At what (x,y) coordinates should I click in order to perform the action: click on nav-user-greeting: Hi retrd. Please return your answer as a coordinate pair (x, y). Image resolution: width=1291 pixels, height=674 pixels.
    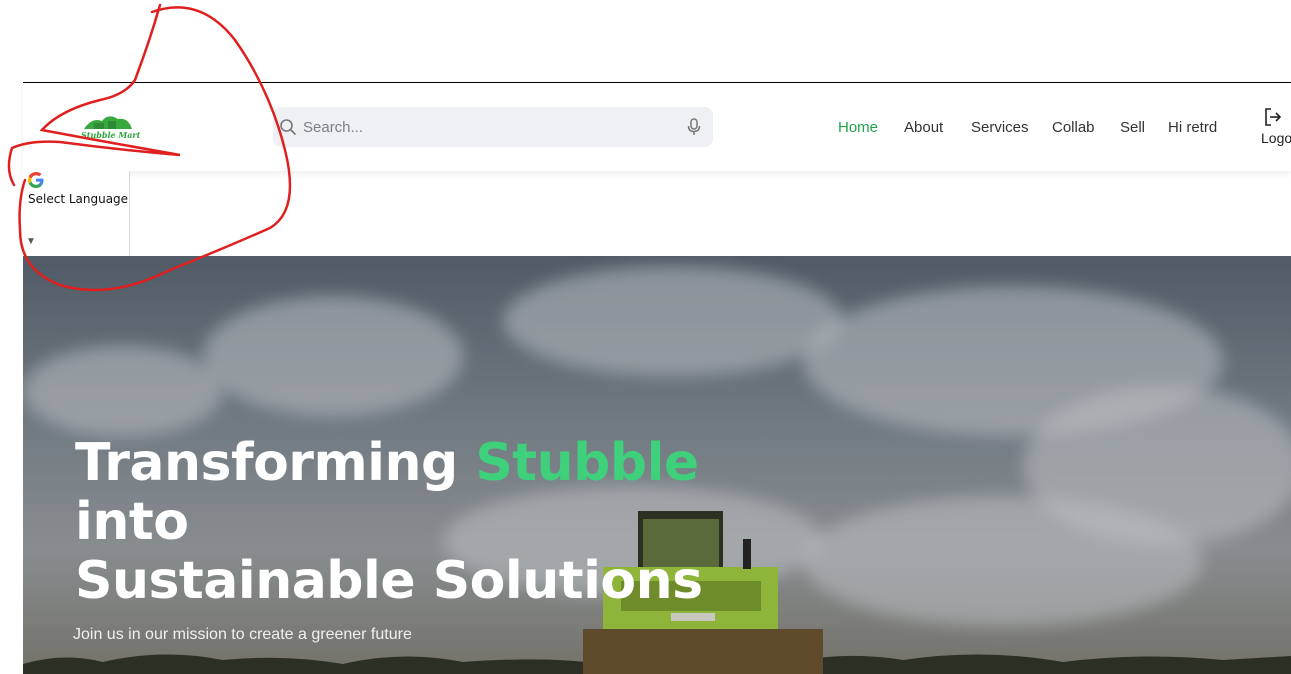
    Looking at the image, I should click on (1192, 127).